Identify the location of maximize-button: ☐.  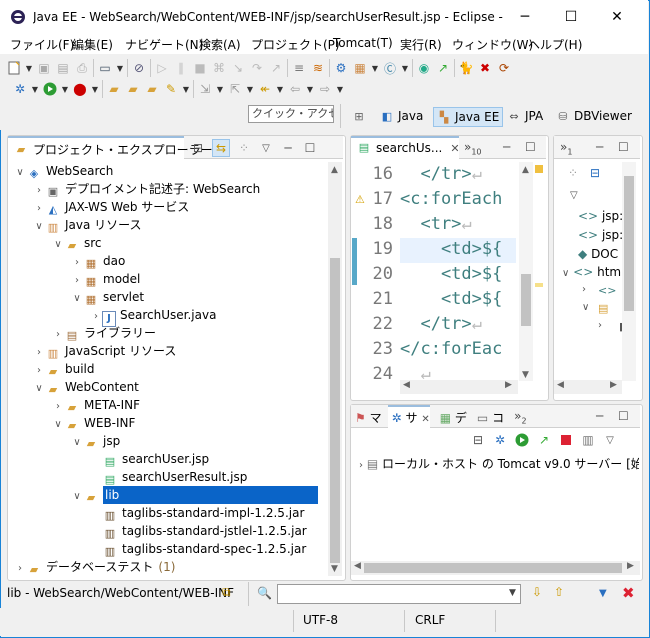
(571, 16).